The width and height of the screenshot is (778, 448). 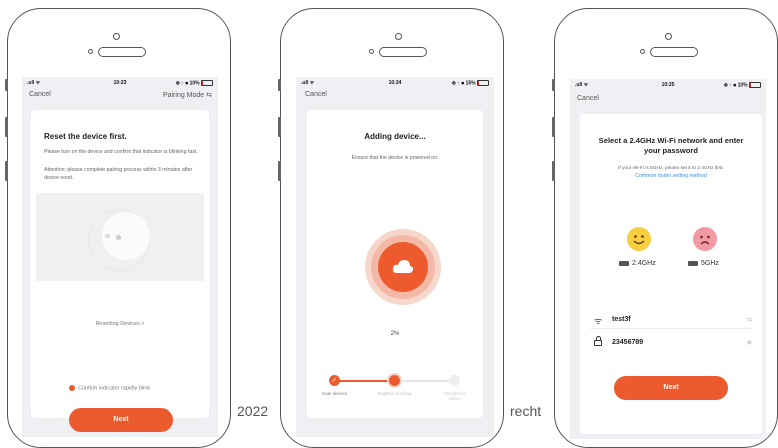 What do you see at coordinates (621, 319) in the screenshot?
I see `wifi-name-value: test3f` at bounding box center [621, 319].